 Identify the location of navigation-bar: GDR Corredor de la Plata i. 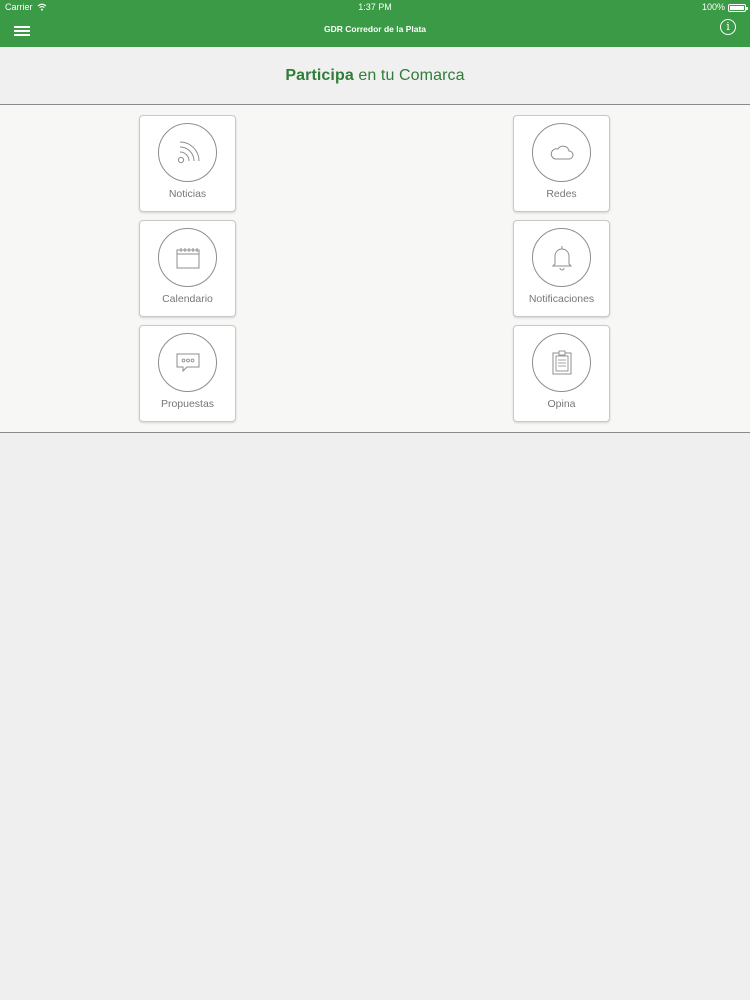
(375, 31).